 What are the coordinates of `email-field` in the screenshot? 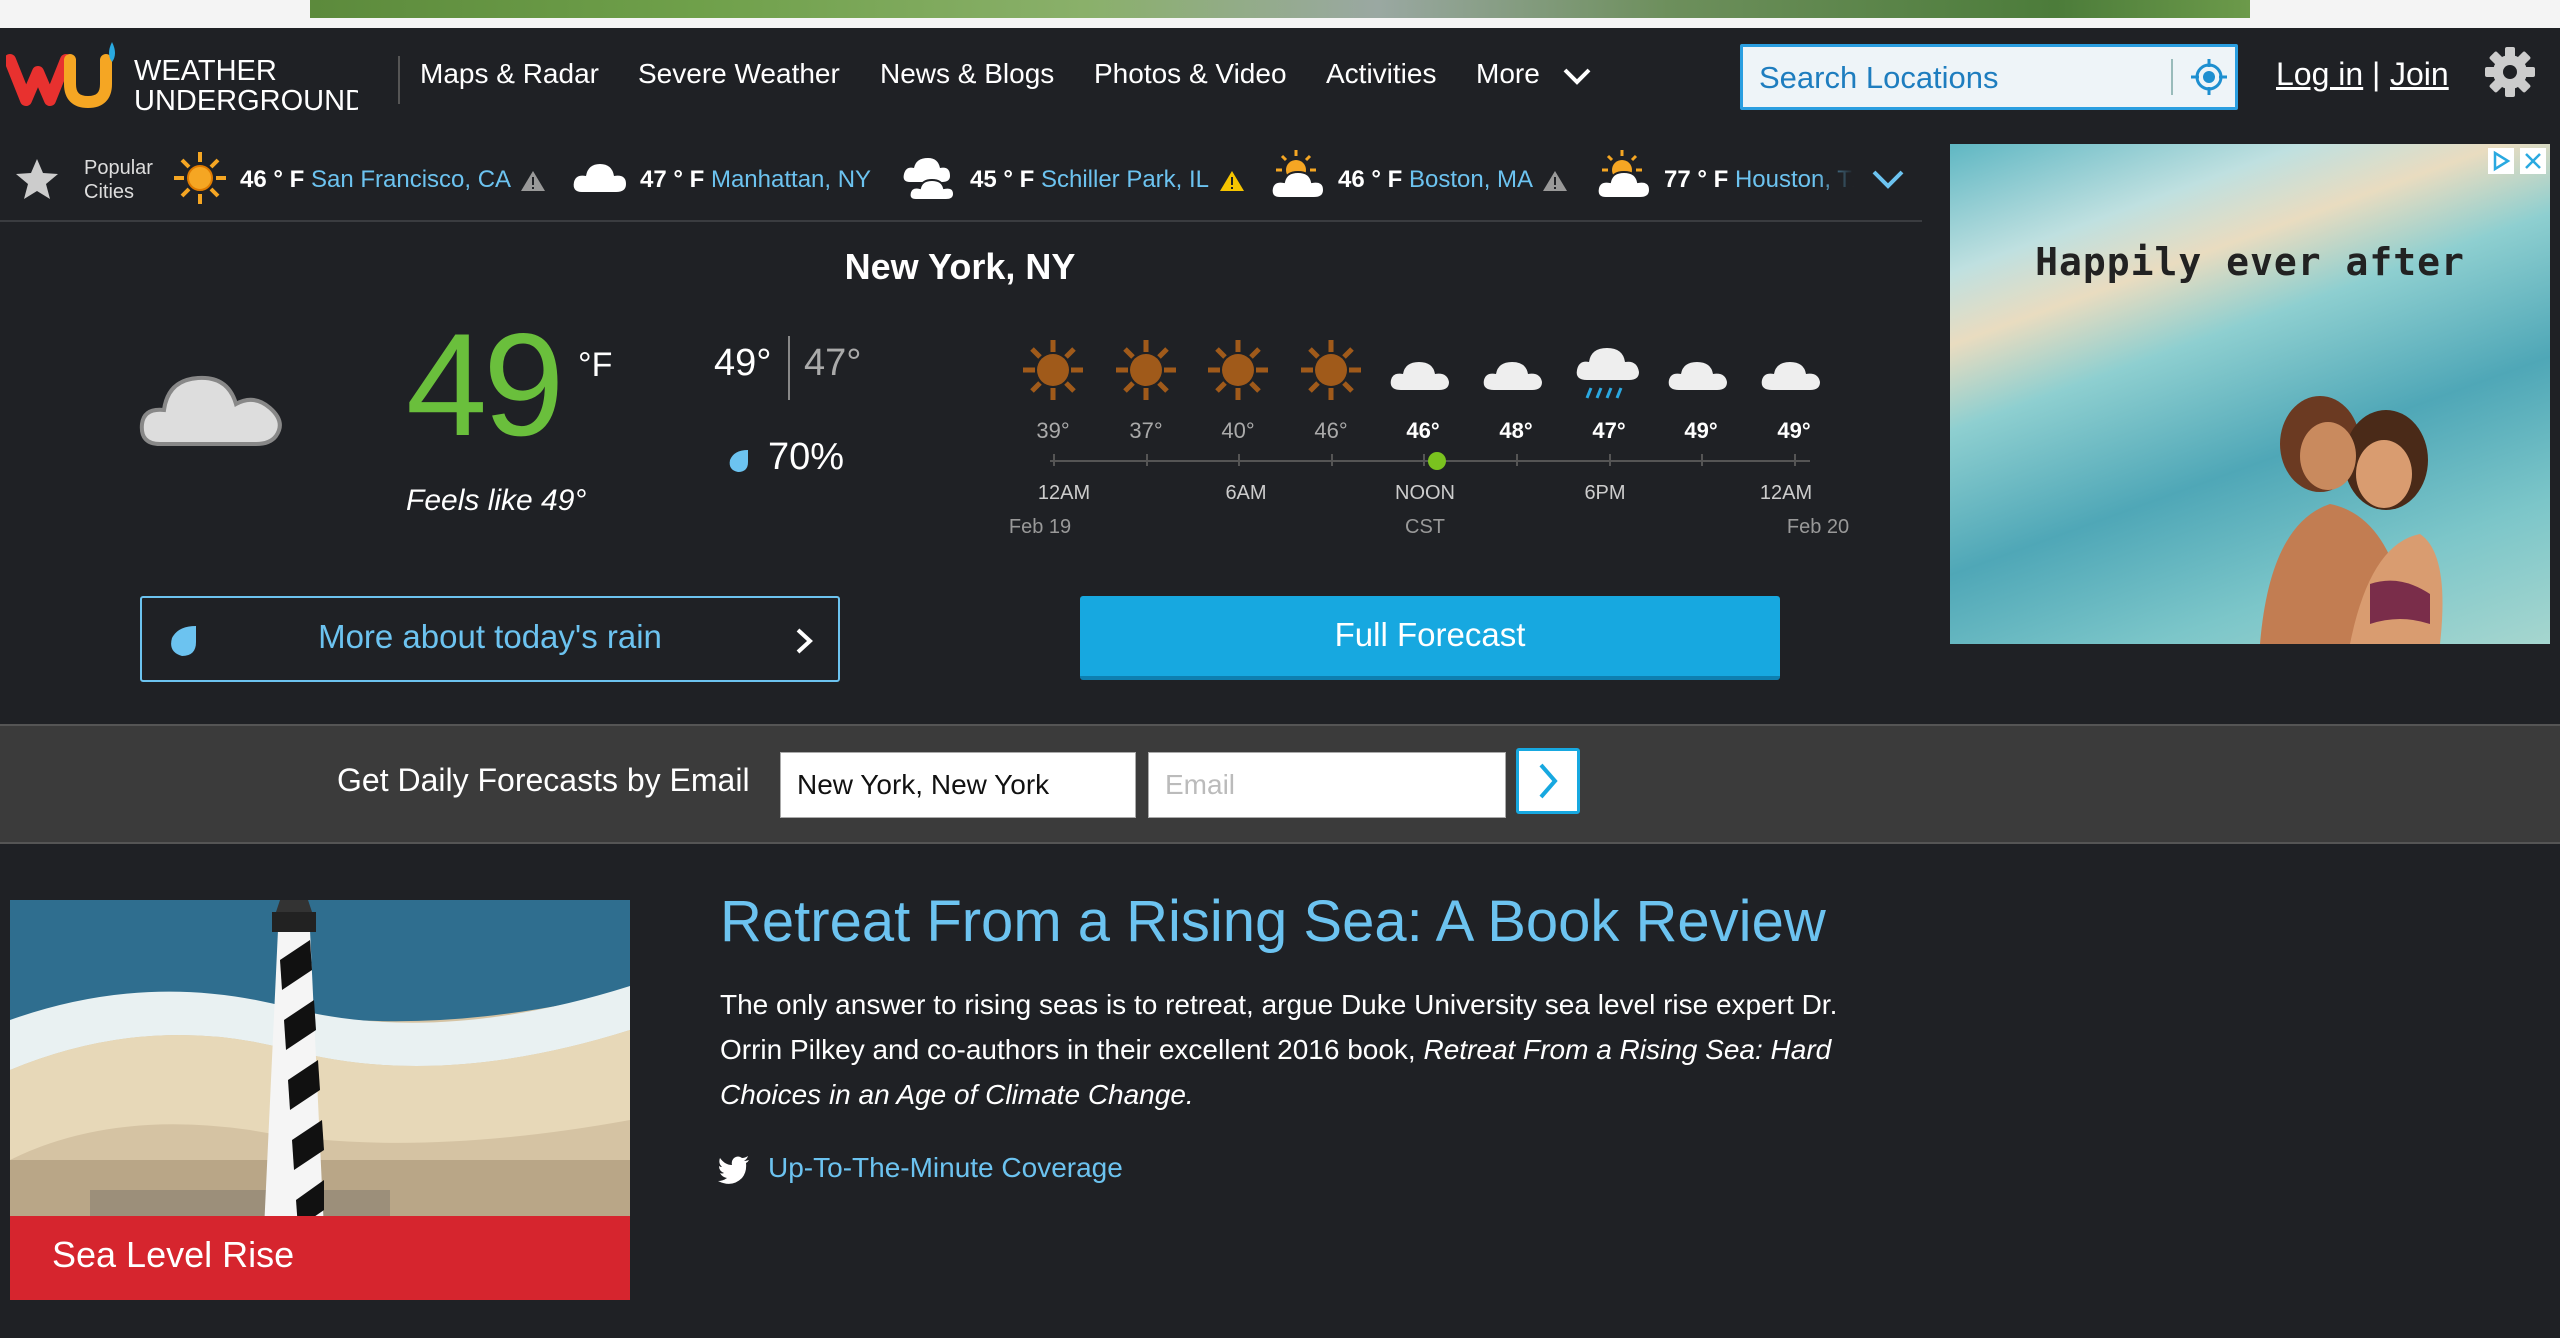 It's located at (1327, 785).